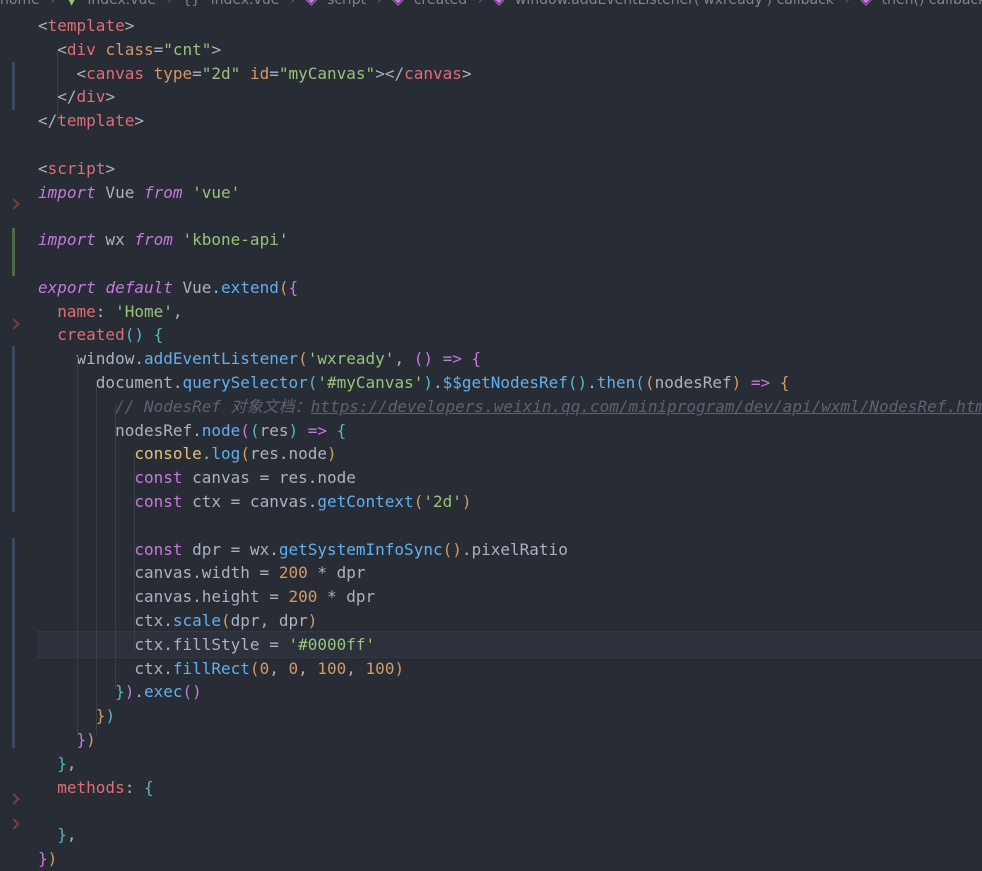 The width and height of the screenshot is (982, 871). What do you see at coordinates (158, 573) in the screenshot?
I see `code-token: canvas.width =` at bounding box center [158, 573].